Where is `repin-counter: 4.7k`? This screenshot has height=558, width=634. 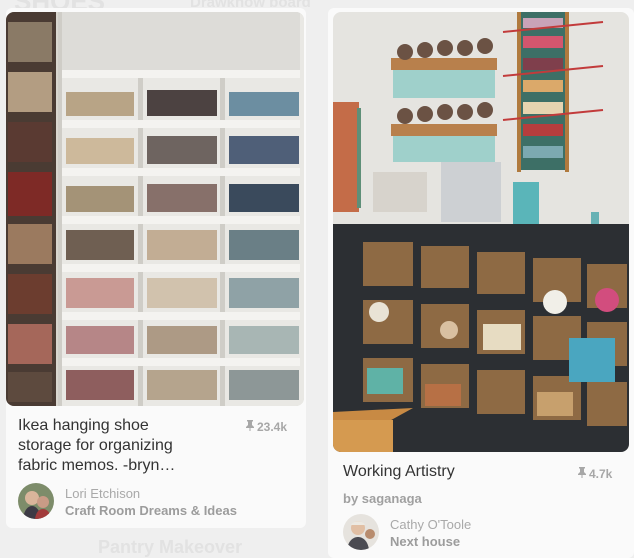
repin-counter: 4.7k is located at coordinates (595, 474).